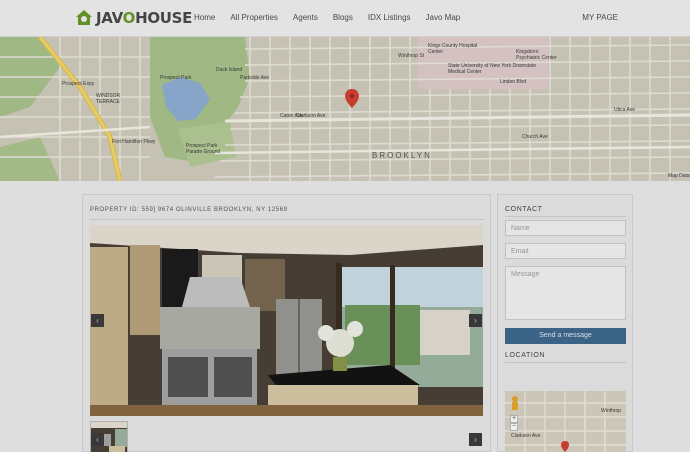  What do you see at coordinates (204, 17) in the screenshot?
I see `nav-home: Home` at bounding box center [204, 17].